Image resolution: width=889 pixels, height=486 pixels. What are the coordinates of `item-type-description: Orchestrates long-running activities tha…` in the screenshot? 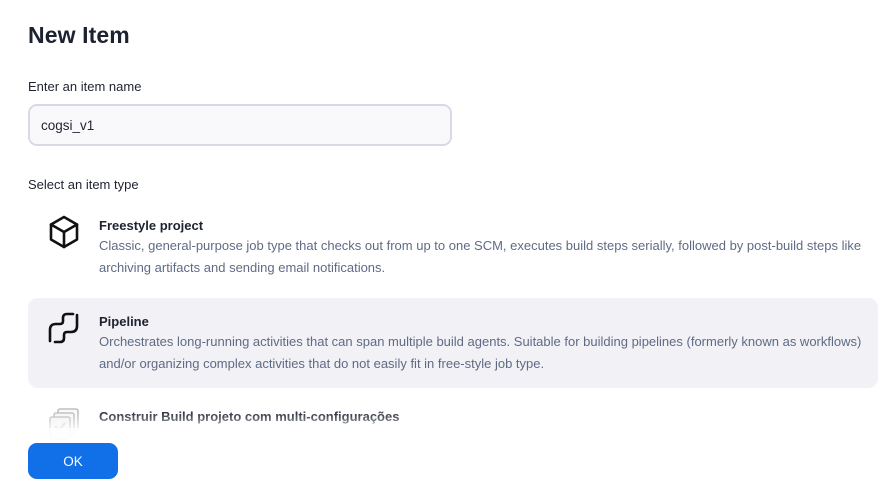 It's located at (480, 352).